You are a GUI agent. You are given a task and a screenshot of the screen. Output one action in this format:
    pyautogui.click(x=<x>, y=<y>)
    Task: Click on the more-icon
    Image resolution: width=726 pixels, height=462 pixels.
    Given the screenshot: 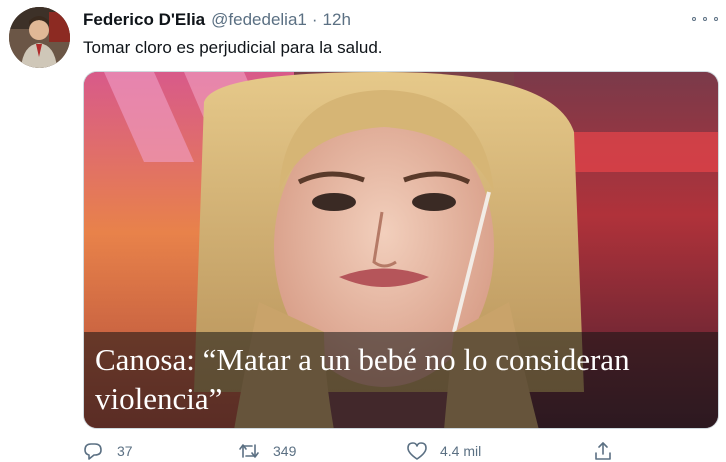 What is the action you would take?
    pyautogui.click(x=705, y=19)
    